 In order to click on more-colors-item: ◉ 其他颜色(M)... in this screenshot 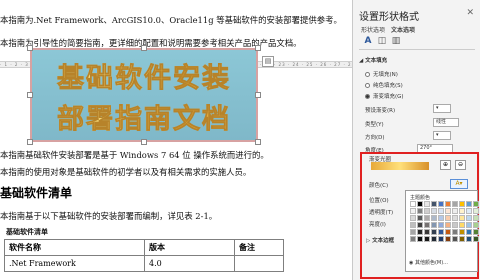, I will do `click(428, 262)`.